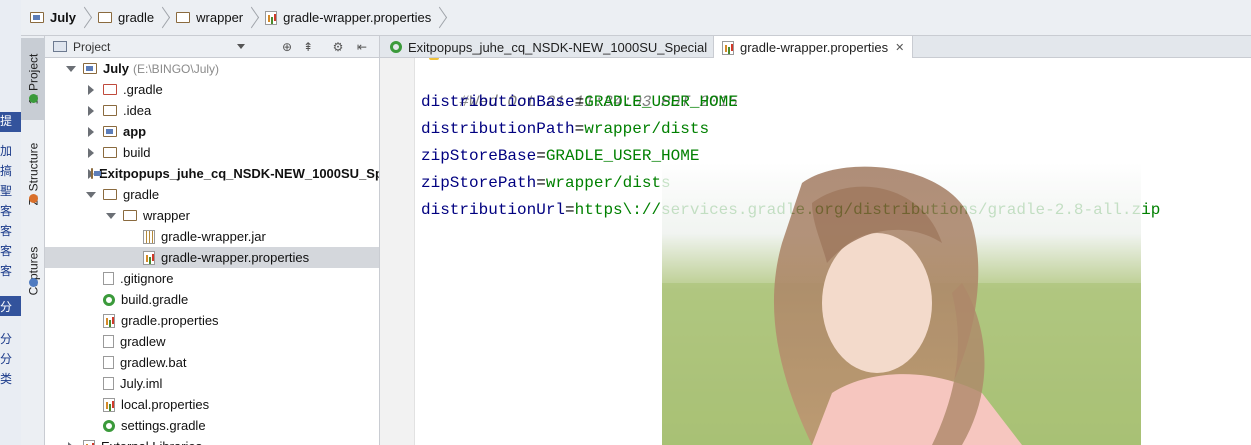 Image resolution: width=1251 pixels, height=445 pixels. Describe the element at coordinates (212, 425) in the screenshot. I see `tree-item: settings.gradle` at that location.